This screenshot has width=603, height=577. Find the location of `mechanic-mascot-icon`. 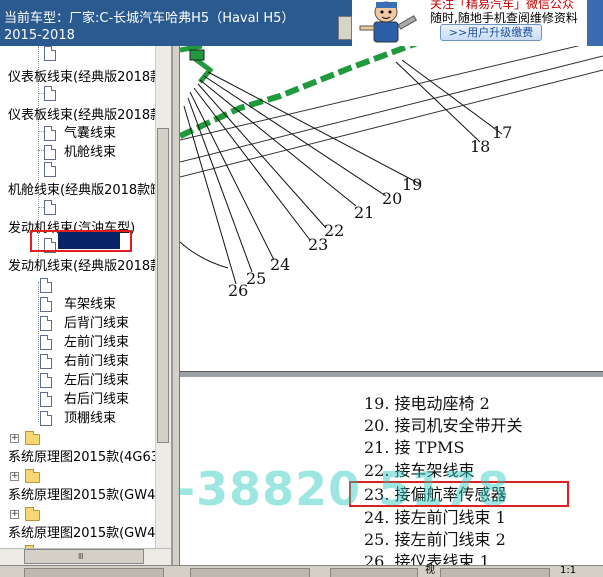

mechanic-mascot-icon is located at coordinates (388, 22).